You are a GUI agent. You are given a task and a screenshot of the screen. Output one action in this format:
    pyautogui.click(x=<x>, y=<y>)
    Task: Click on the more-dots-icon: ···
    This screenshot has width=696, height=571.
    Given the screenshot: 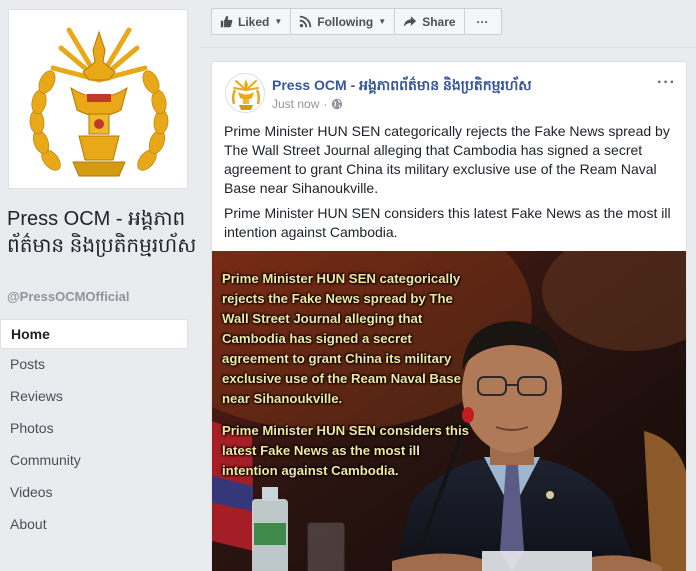 What is the action you would take?
    pyautogui.click(x=482, y=21)
    